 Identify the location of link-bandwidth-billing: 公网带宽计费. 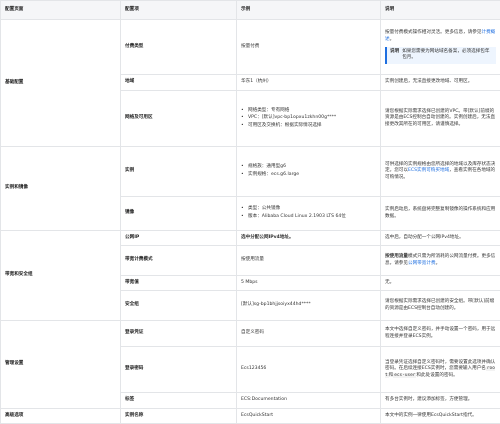
(422, 263).